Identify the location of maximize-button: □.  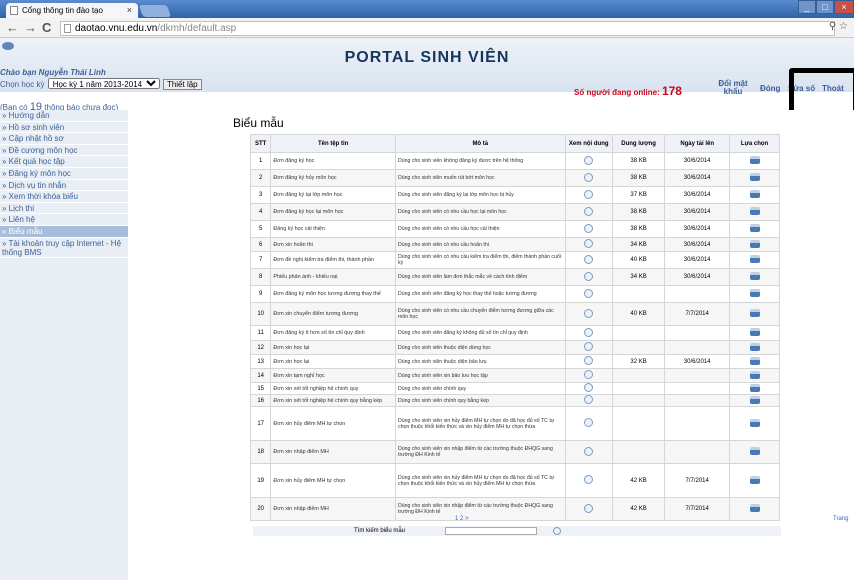
(825, 7).